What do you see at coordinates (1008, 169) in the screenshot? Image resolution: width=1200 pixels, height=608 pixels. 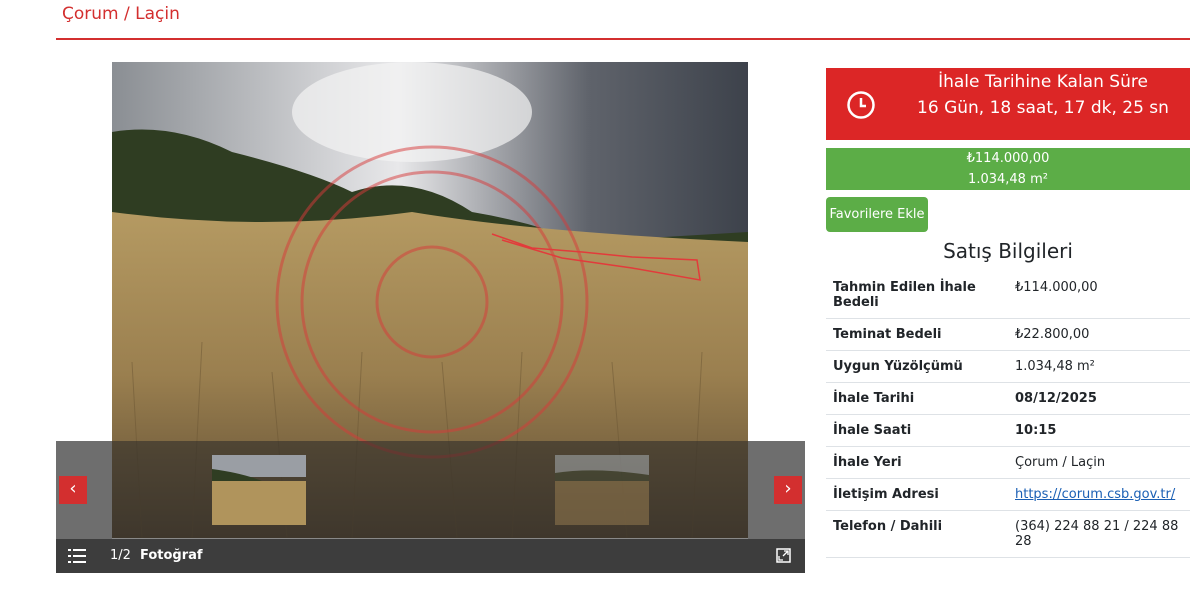 I see `price-summary: ₺114.000,00 1.034,48 m²` at bounding box center [1008, 169].